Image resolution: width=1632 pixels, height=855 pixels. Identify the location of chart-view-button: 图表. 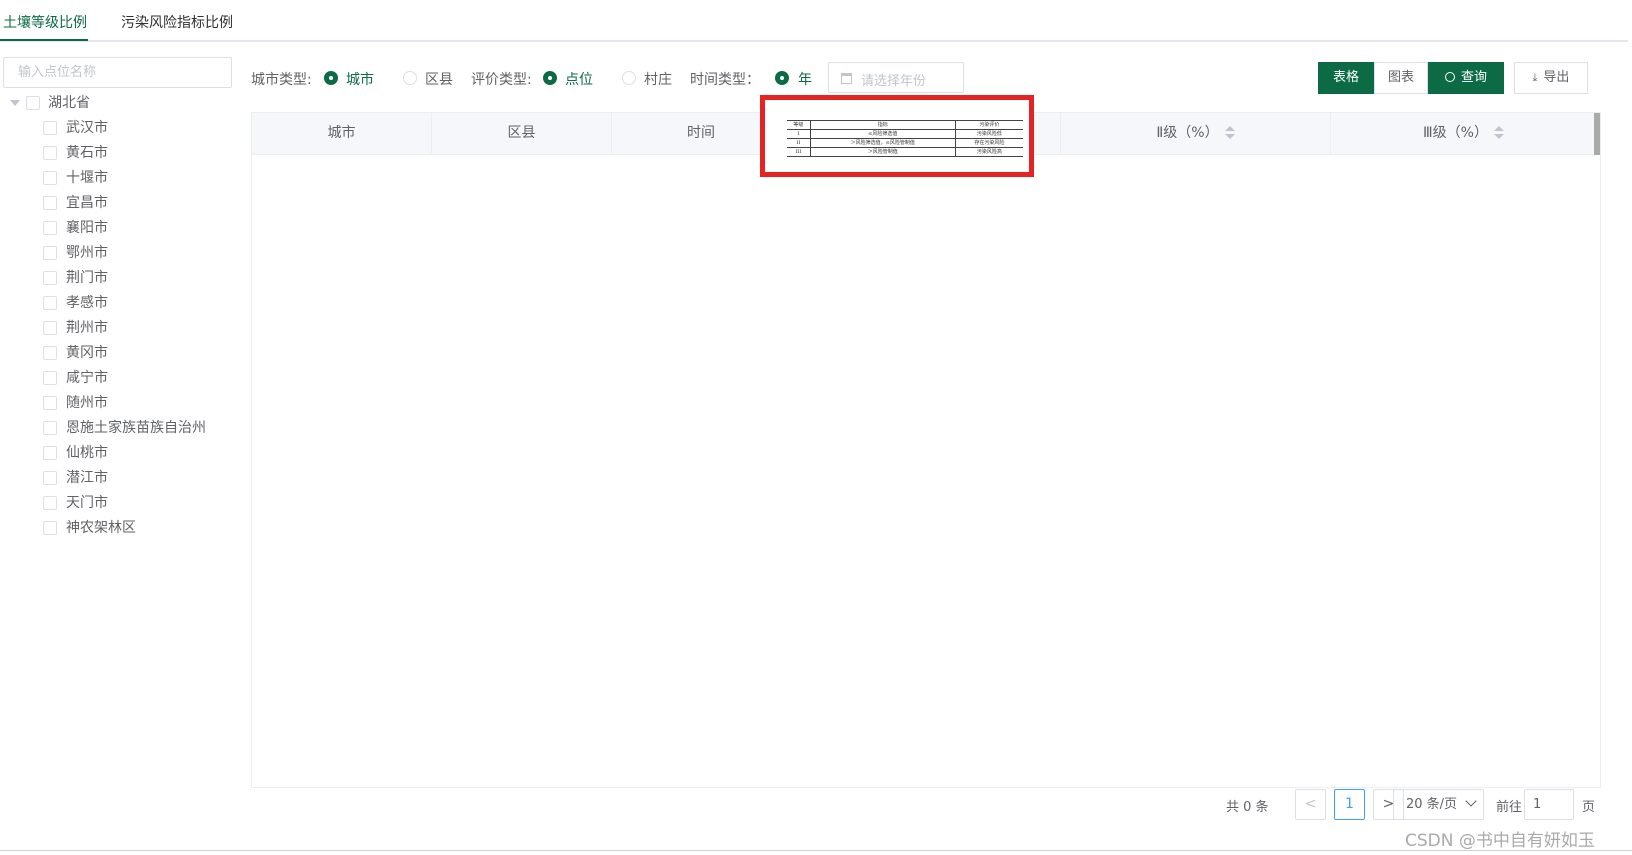
(1401, 78).